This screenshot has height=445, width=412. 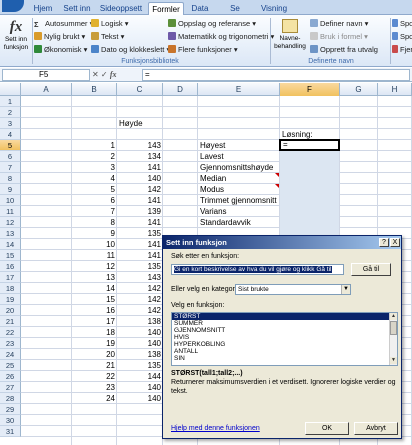 I want to click on cancel-confirm-icons: ✕ ✓, so click(x=100, y=74).